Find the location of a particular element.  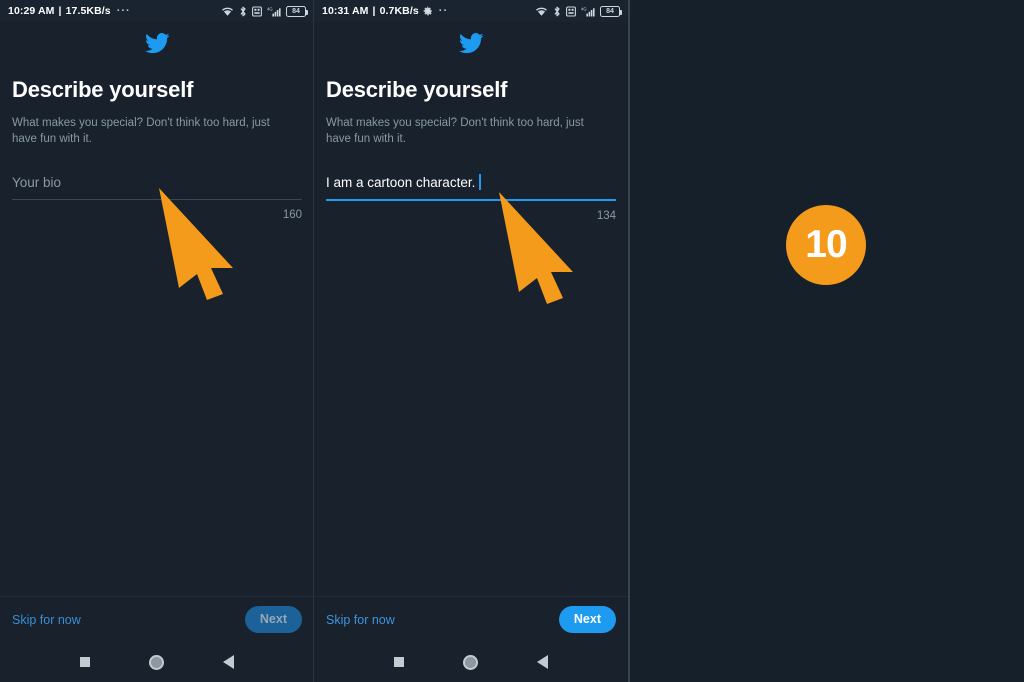

status-bar-overflow-icon: ·· is located at coordinates (443, 11).